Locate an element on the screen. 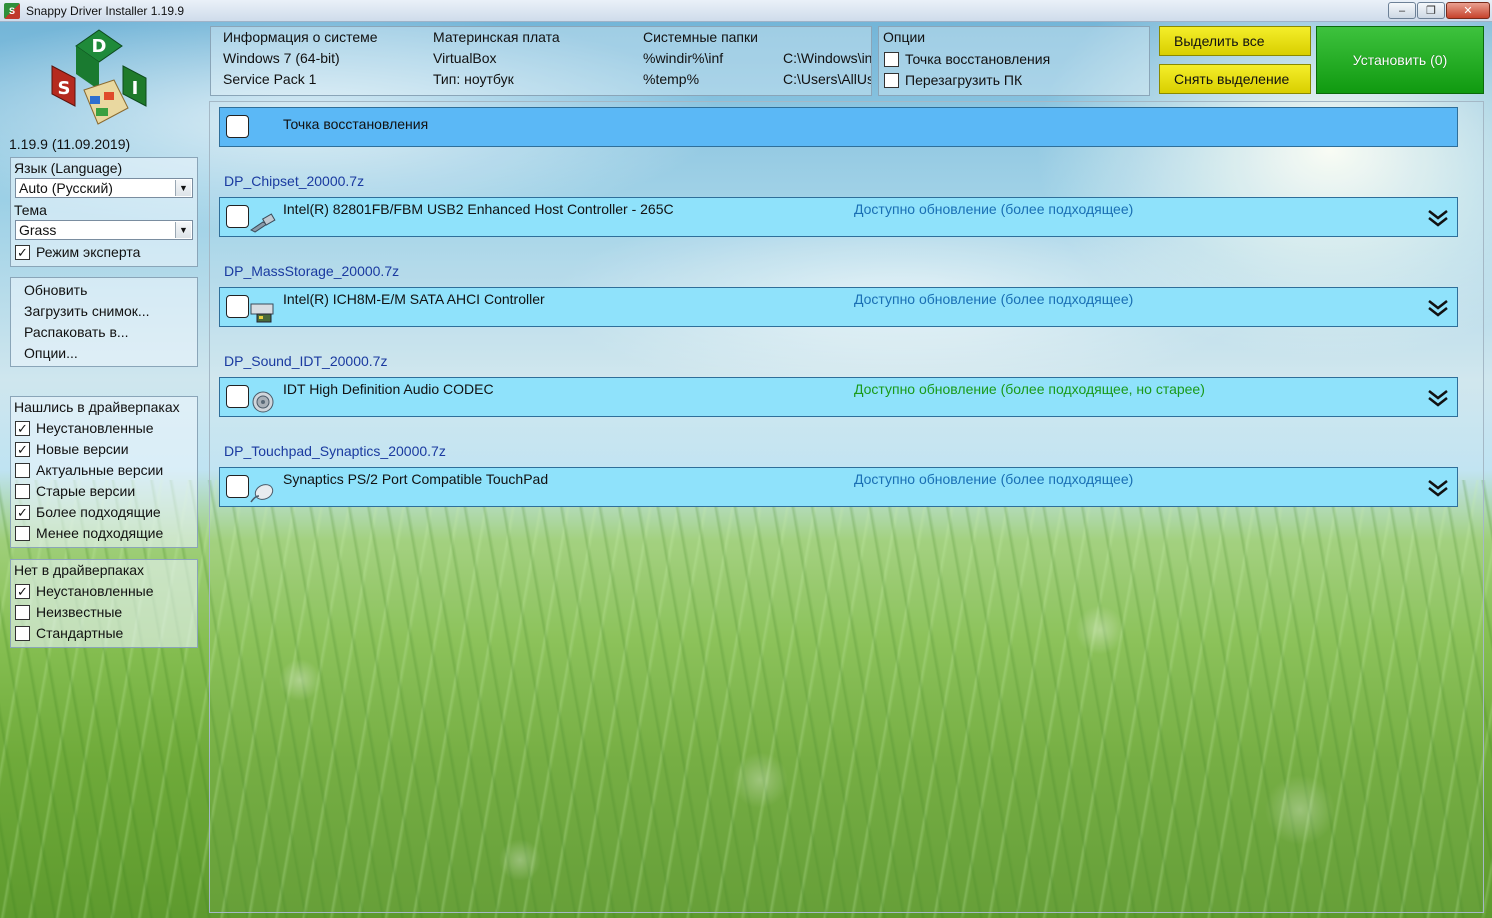 This screenshot has height=918, width=1492. filter-unknown: Неизвестные is located at coordinates (68, 612).